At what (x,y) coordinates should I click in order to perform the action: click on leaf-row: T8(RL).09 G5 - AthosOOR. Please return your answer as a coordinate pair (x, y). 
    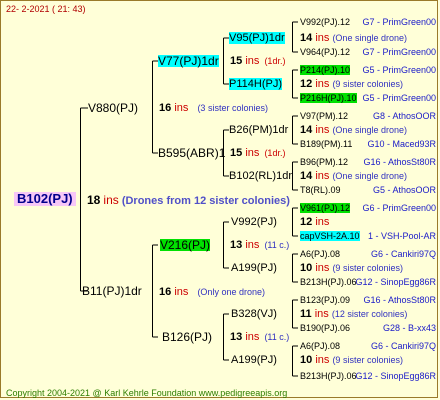
    Looking at the image, I should click on (368, 190).